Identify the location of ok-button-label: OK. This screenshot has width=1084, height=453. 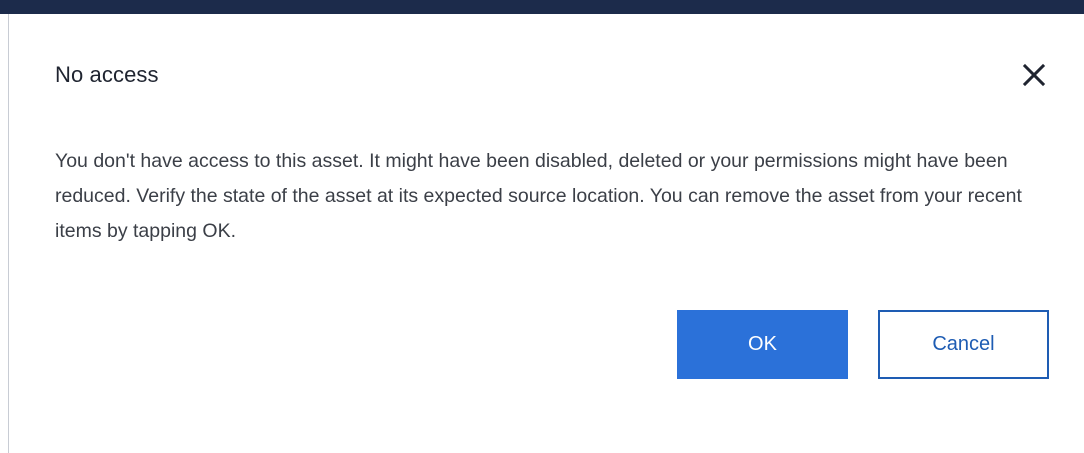
(762, 344).